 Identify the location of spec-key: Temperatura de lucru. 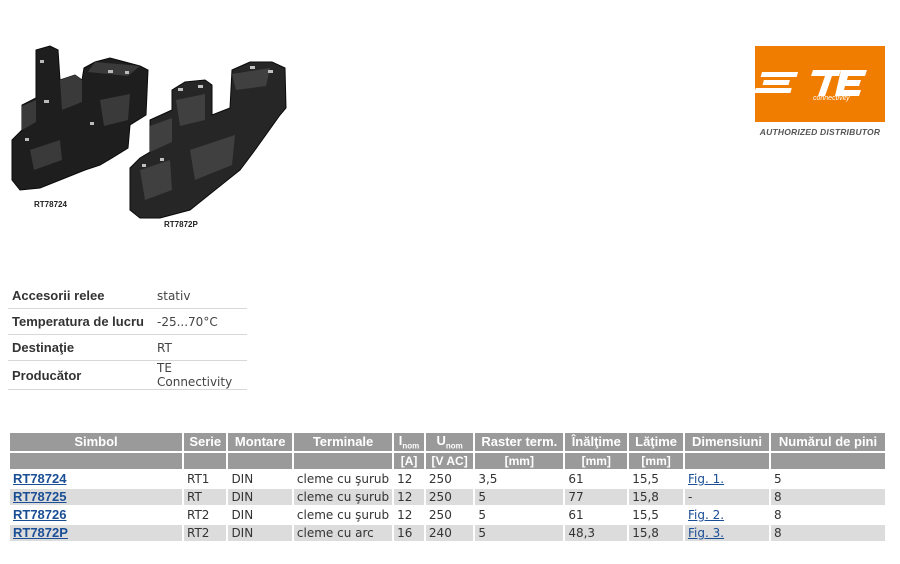
(80, 321).